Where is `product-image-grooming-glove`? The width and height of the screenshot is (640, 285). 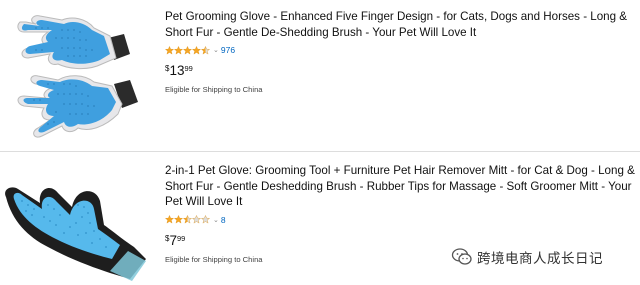
product-image-grooming-glove is located at coordinates (75, 78).